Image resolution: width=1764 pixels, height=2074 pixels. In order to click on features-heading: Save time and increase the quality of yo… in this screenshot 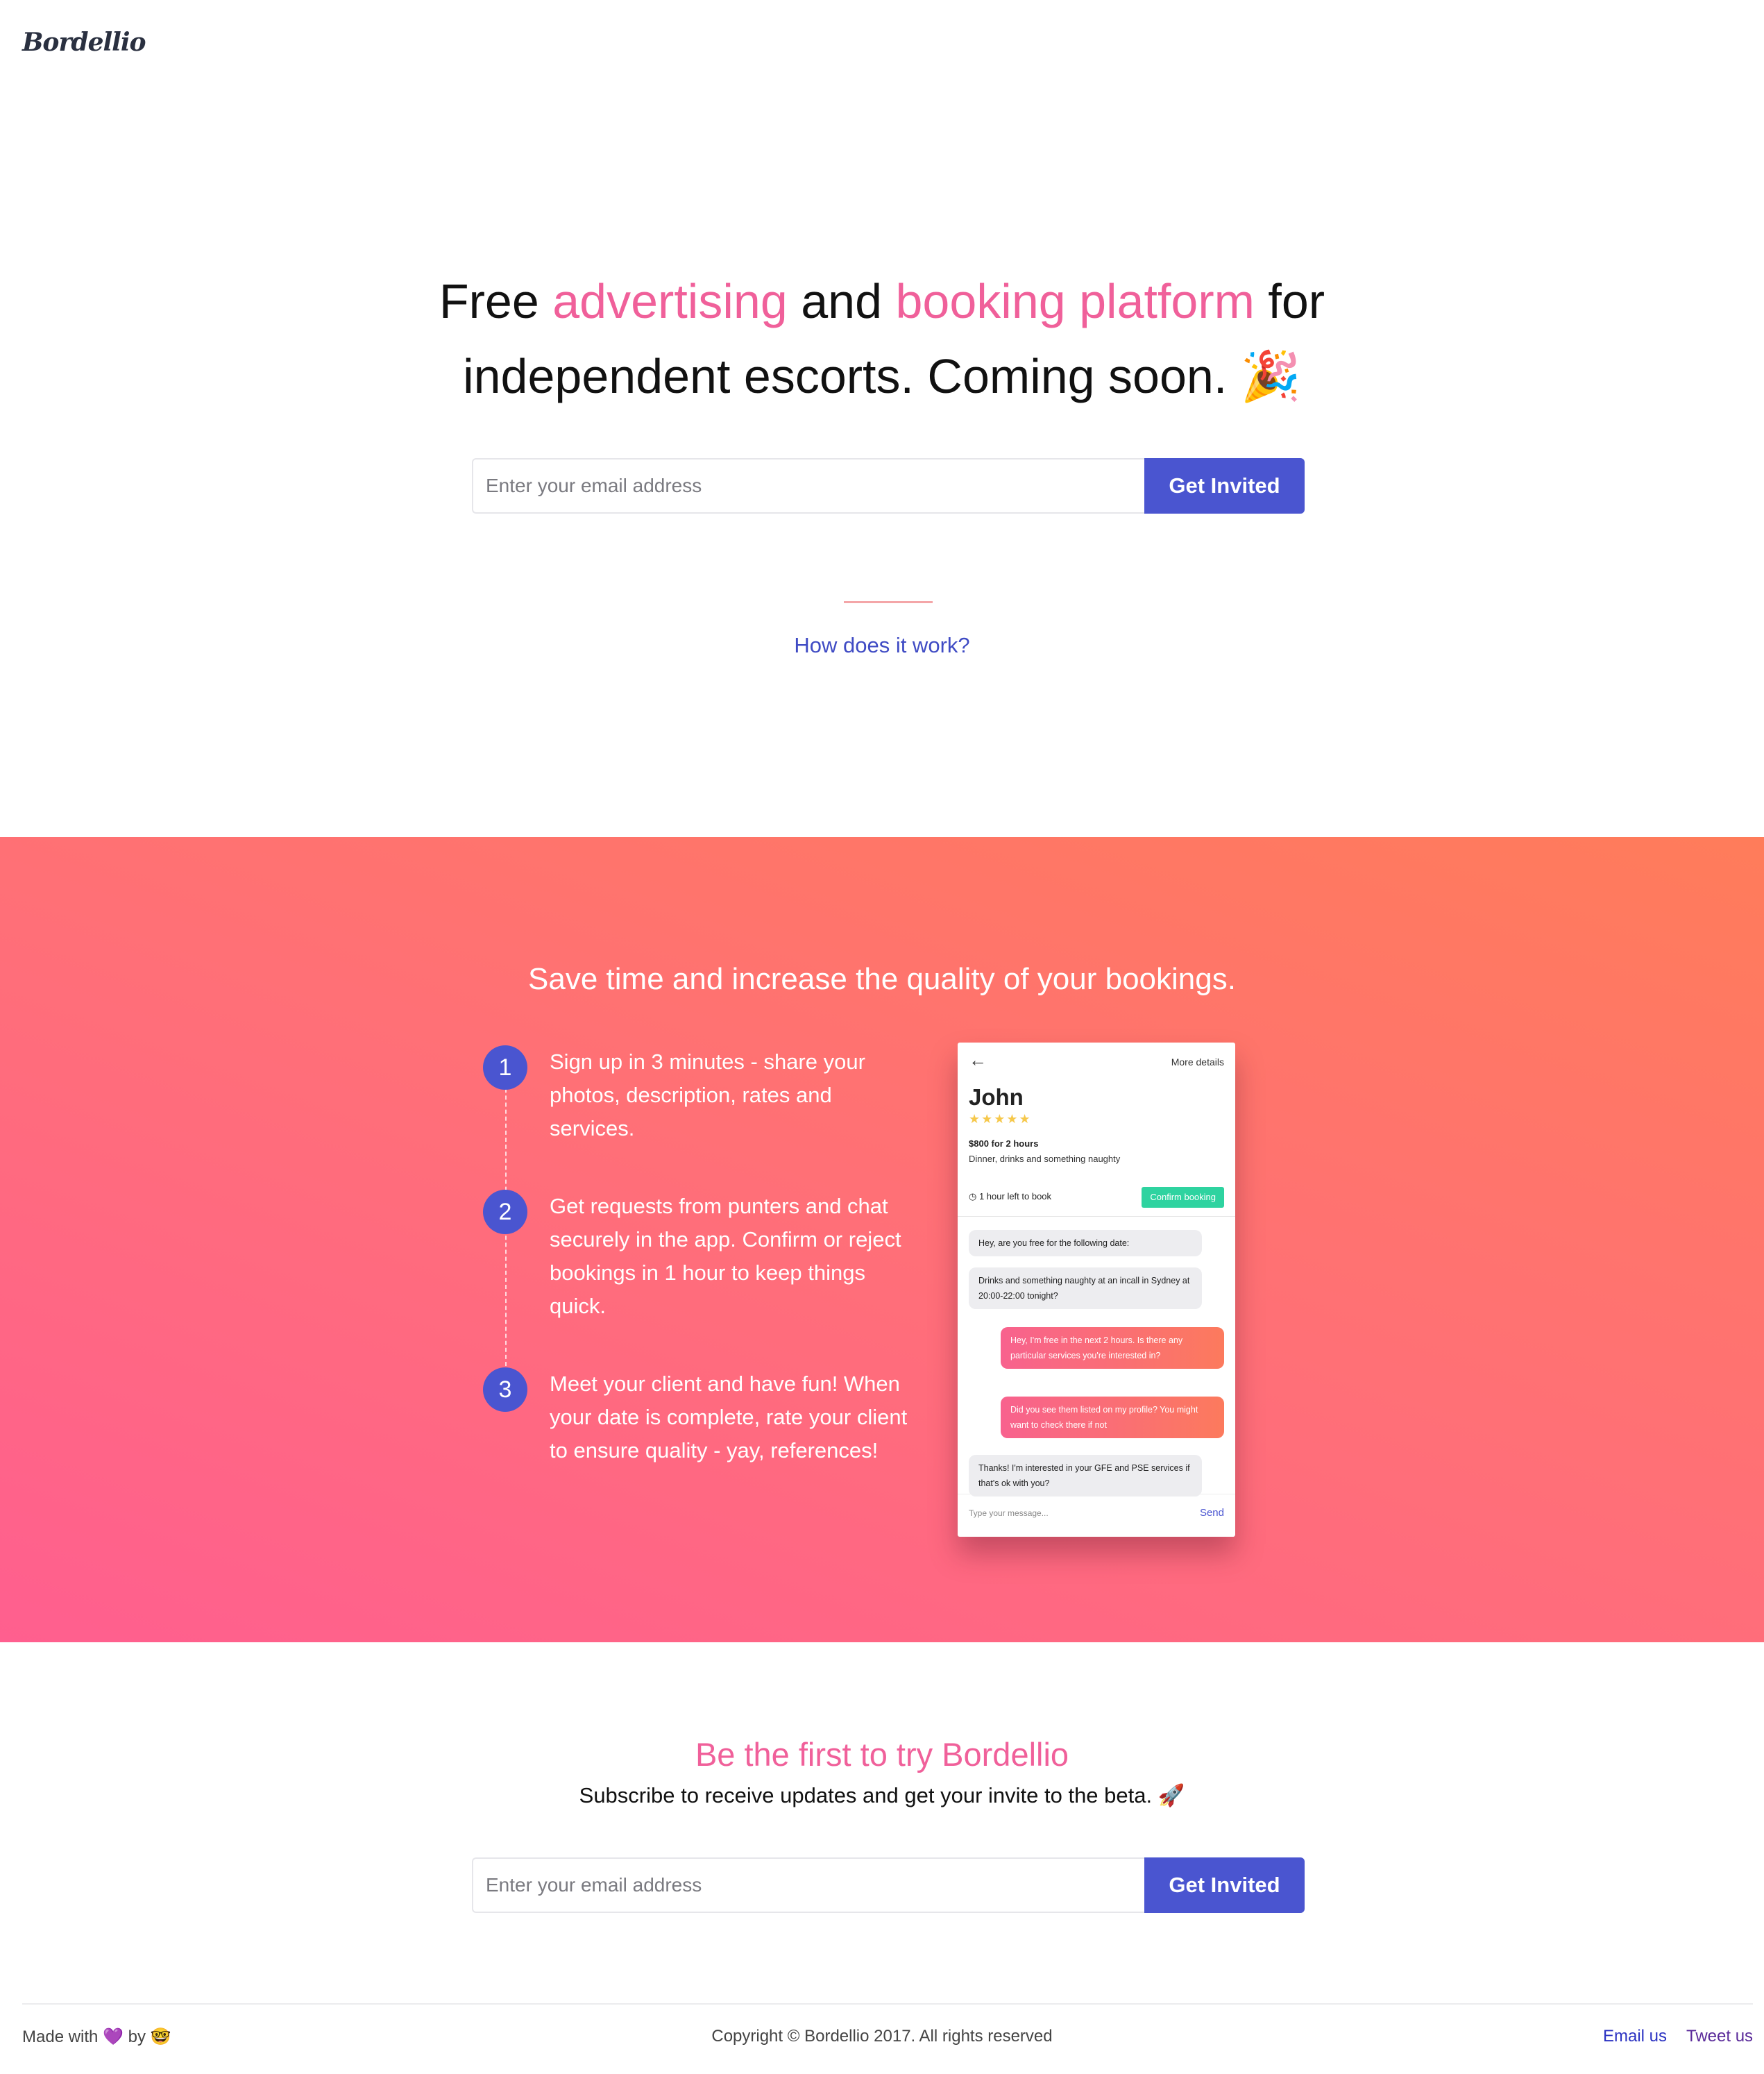, I will do `click(882, 979)`.